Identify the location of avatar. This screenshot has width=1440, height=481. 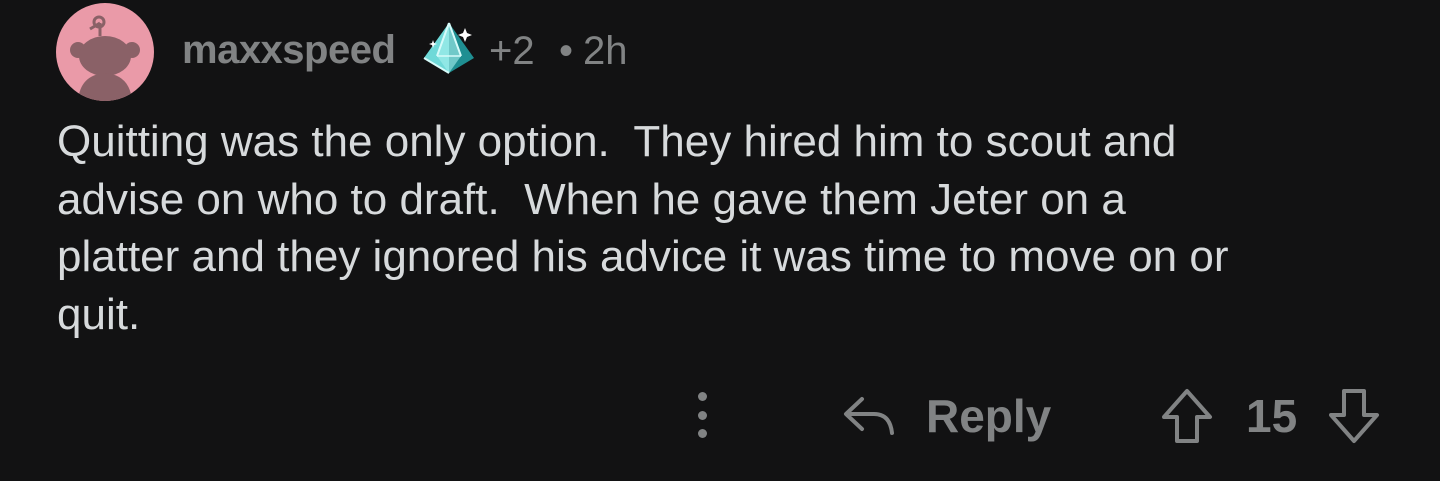
(105, 52).